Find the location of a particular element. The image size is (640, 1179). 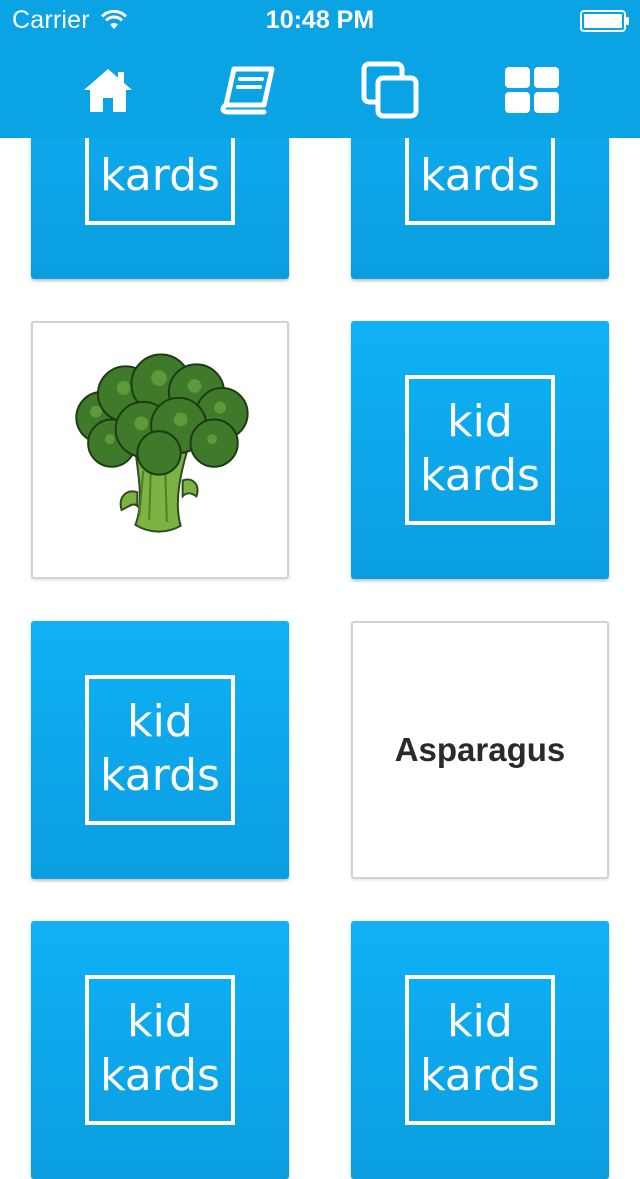

card-broccoli is located at coordinates (160, 450).